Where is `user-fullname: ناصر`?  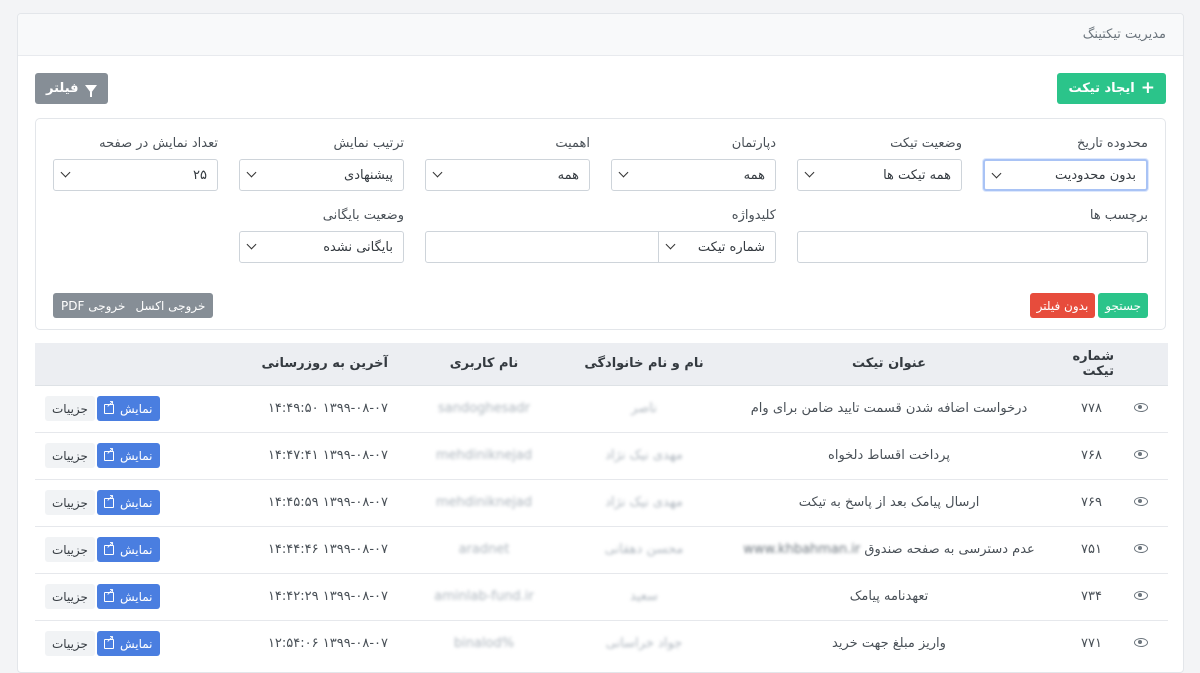 user-fullname: ناصر is located at coordinates (644, 408).